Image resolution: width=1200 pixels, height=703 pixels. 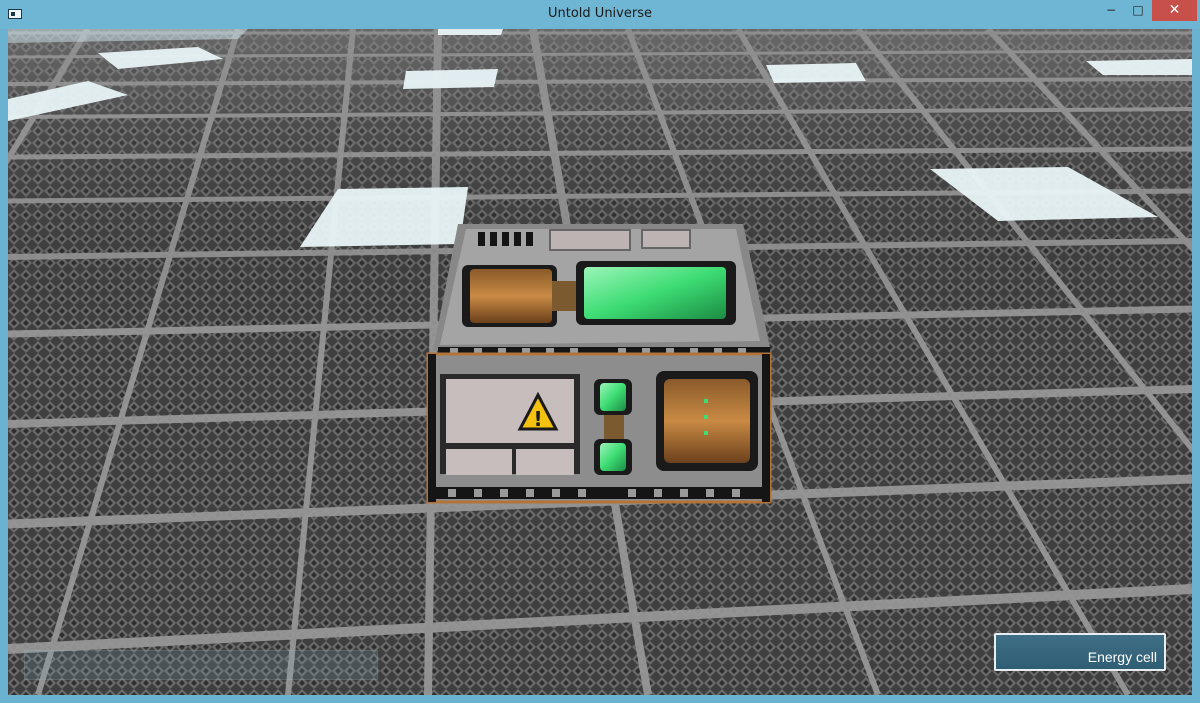 I want to click on top-energy-glow, so click(x=655, y=293).